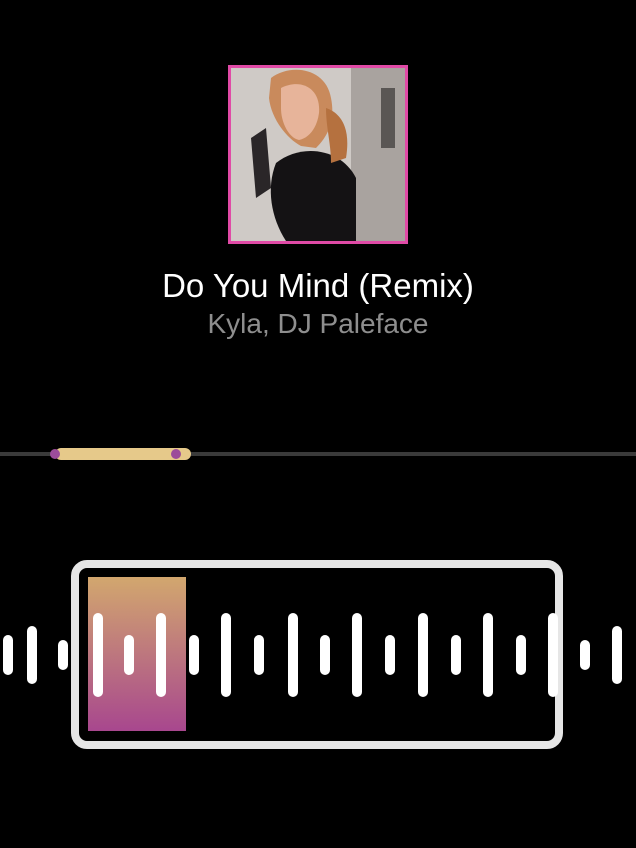 This screenshot has height=848, width=636. What do you see at coordinates (176, 454) in the screenshot?
I see `timeline-end-handle` at bounding box center [176, 454].